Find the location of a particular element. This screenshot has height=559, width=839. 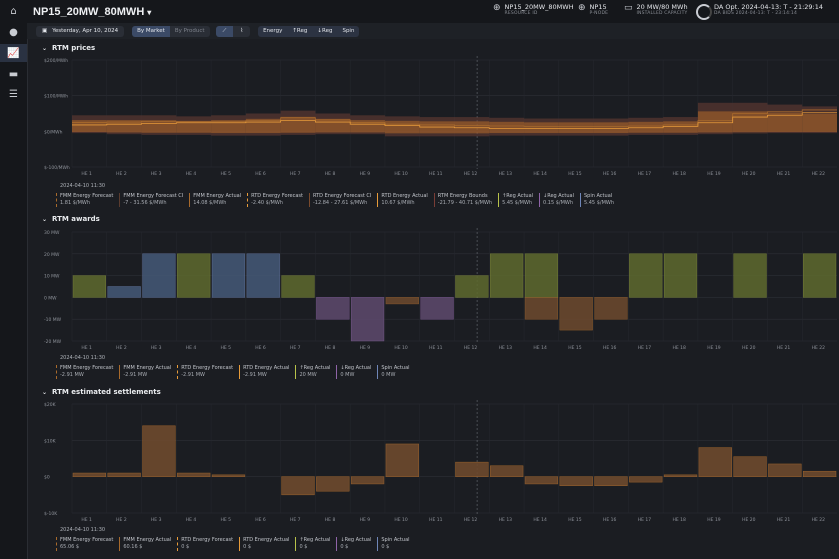

legend-item: RTD Energy Forecast -2.91 MW is located at coordinates (205, 372).